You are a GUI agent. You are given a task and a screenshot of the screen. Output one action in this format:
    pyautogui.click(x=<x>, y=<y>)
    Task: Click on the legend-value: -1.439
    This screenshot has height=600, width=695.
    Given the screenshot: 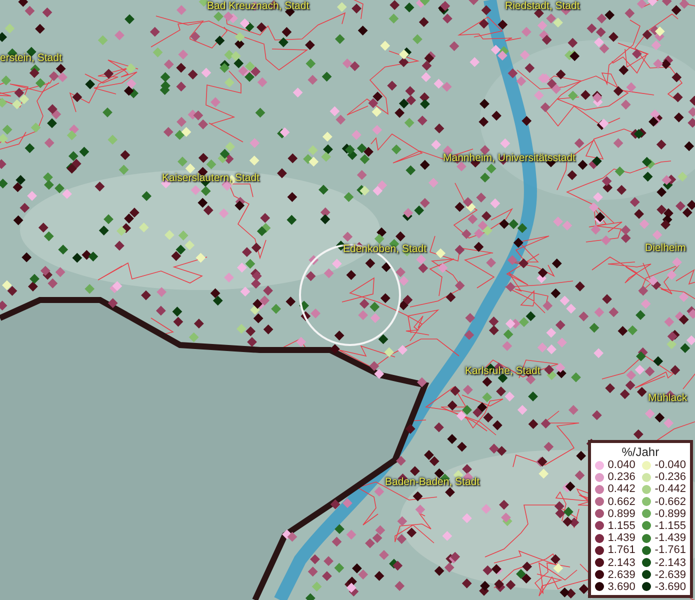 What is the action you would take?
    pyautogui.click(x=670, y=538)
    